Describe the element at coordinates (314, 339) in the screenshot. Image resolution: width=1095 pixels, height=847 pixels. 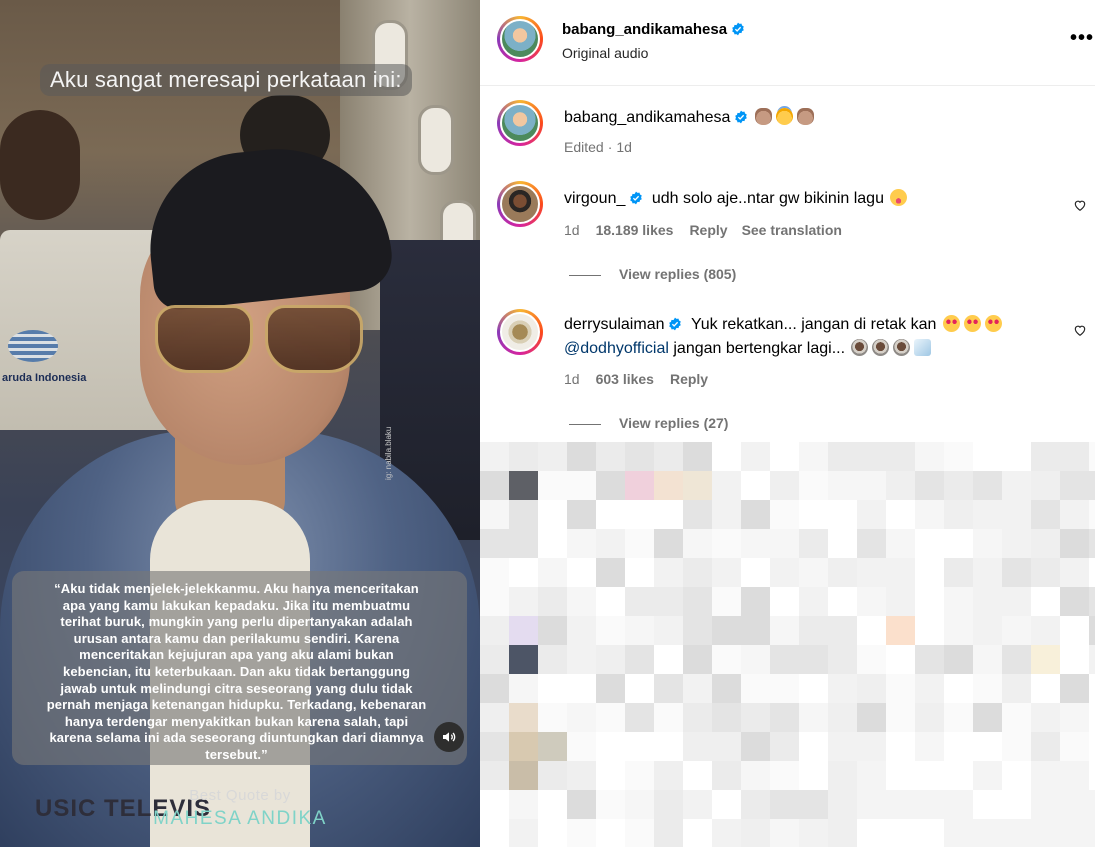
I see `sunglasses-lens` at that location.